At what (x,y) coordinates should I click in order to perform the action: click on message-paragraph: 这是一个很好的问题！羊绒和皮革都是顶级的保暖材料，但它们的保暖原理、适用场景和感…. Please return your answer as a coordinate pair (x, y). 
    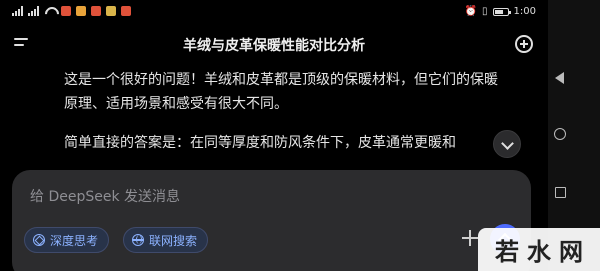
    Looking at the image, I should click on (281, 92).